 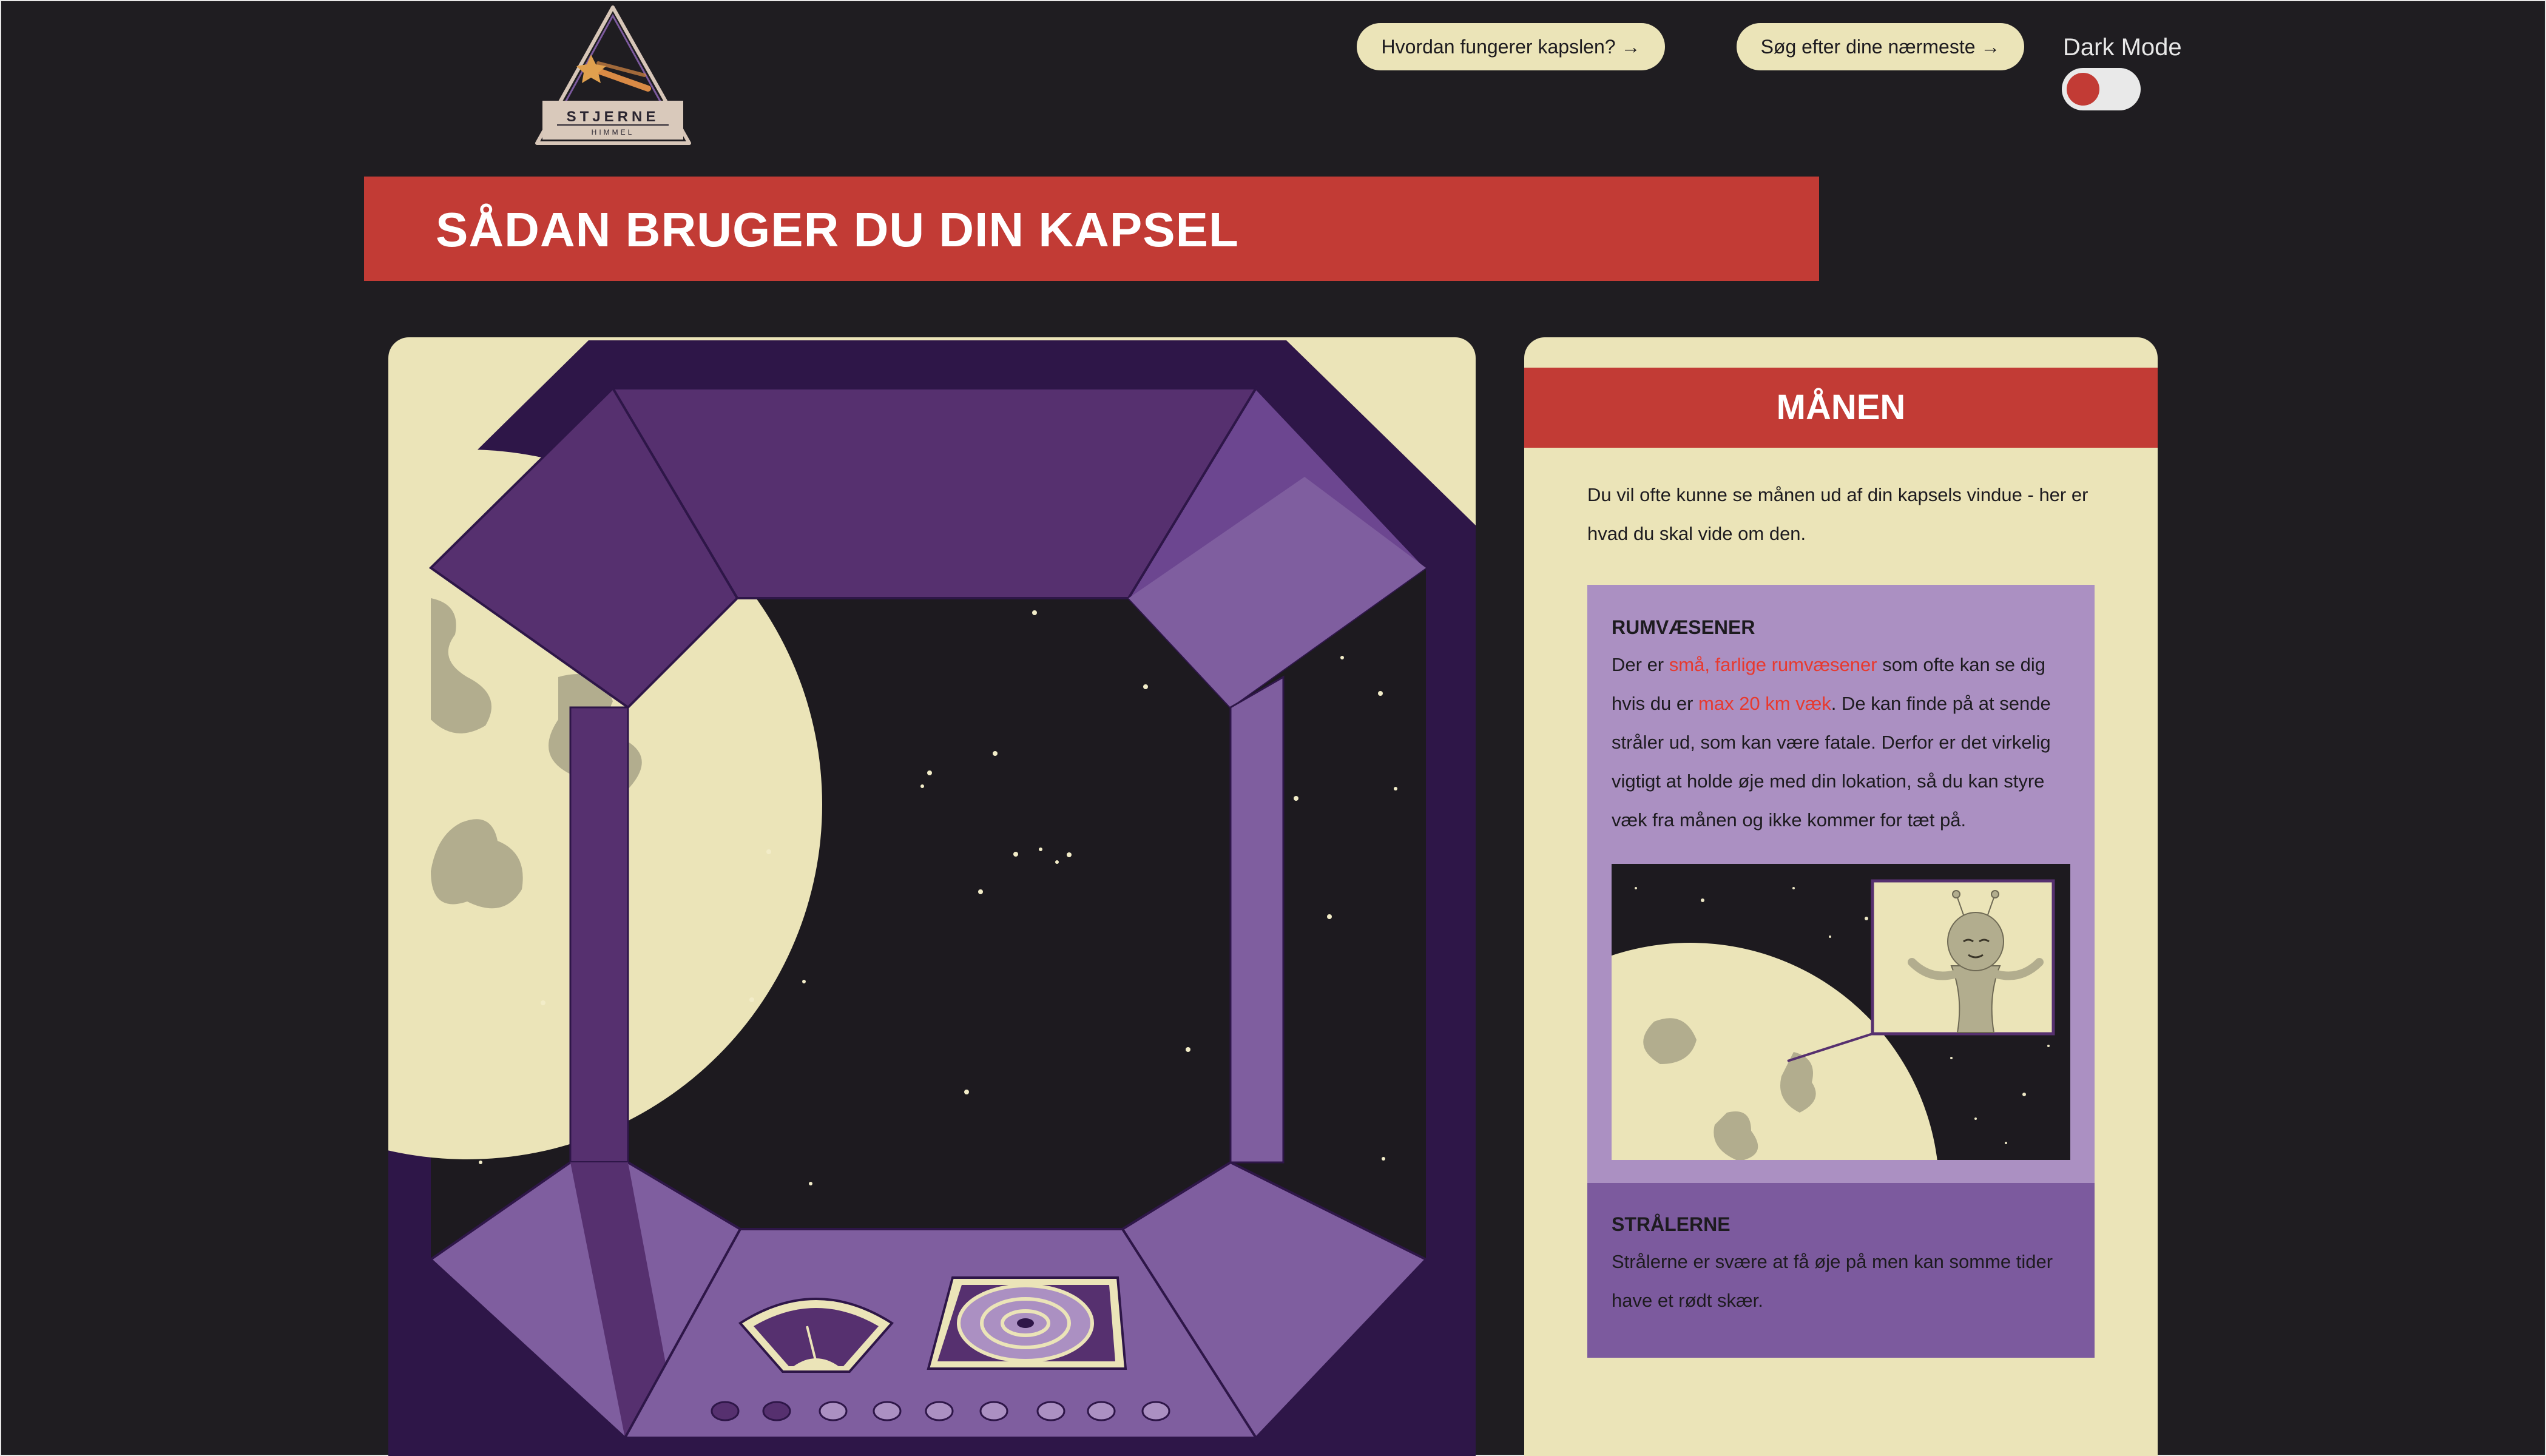 I want to click on control-buttons, so click(x=941, y=1411).